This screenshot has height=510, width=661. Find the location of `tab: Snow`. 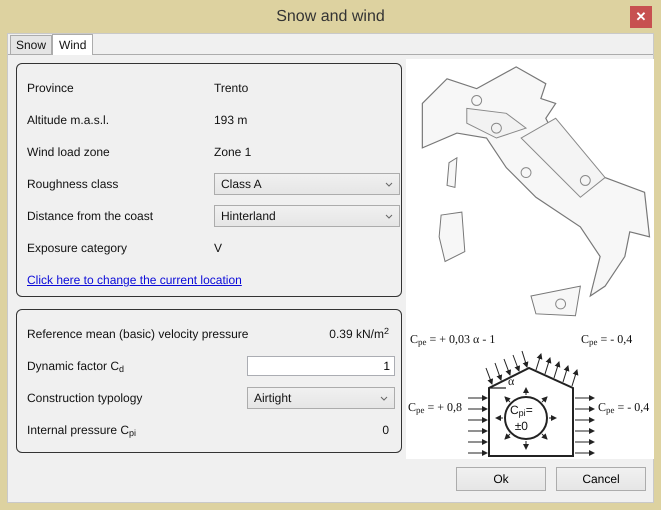

tab: Snow is located at coordinates (31, 44).